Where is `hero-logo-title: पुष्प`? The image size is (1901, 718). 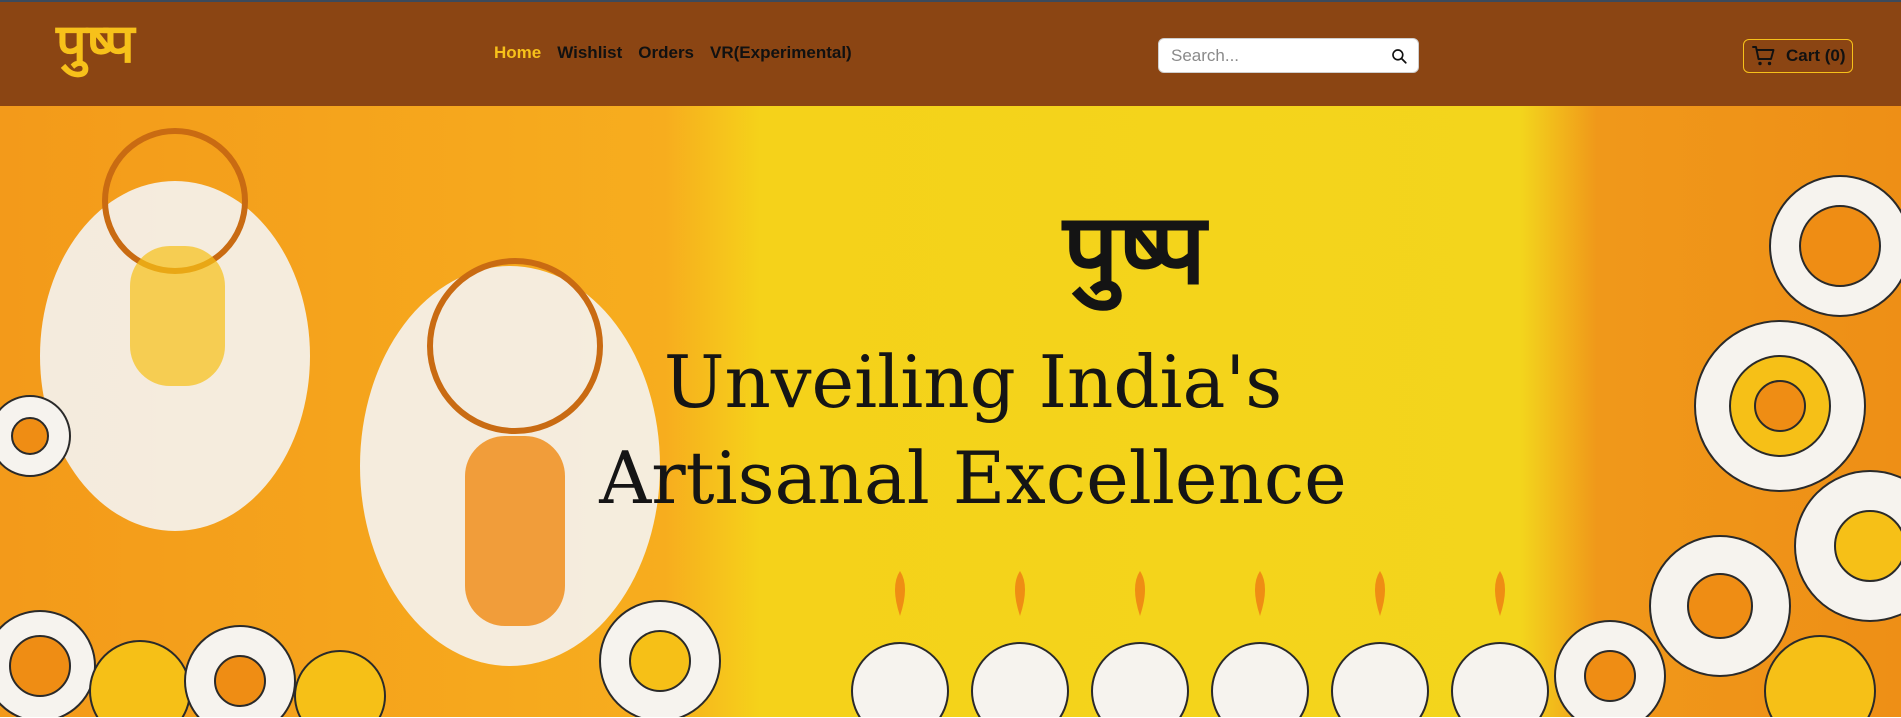
hero-logo-title: पुष्प is located at coordinates (1134, 249).